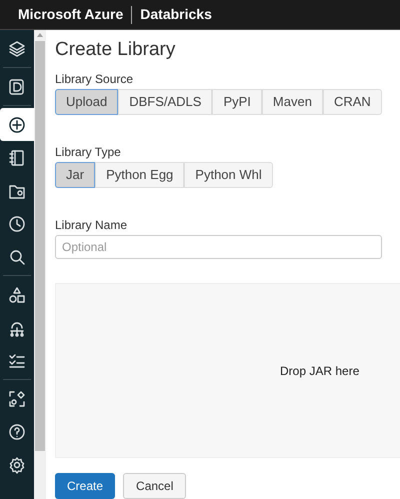 This screenshot has height=499, width=400. Describe the element at coordinates (17, 223) in the screenshot. I see `clock-icon` at that location.